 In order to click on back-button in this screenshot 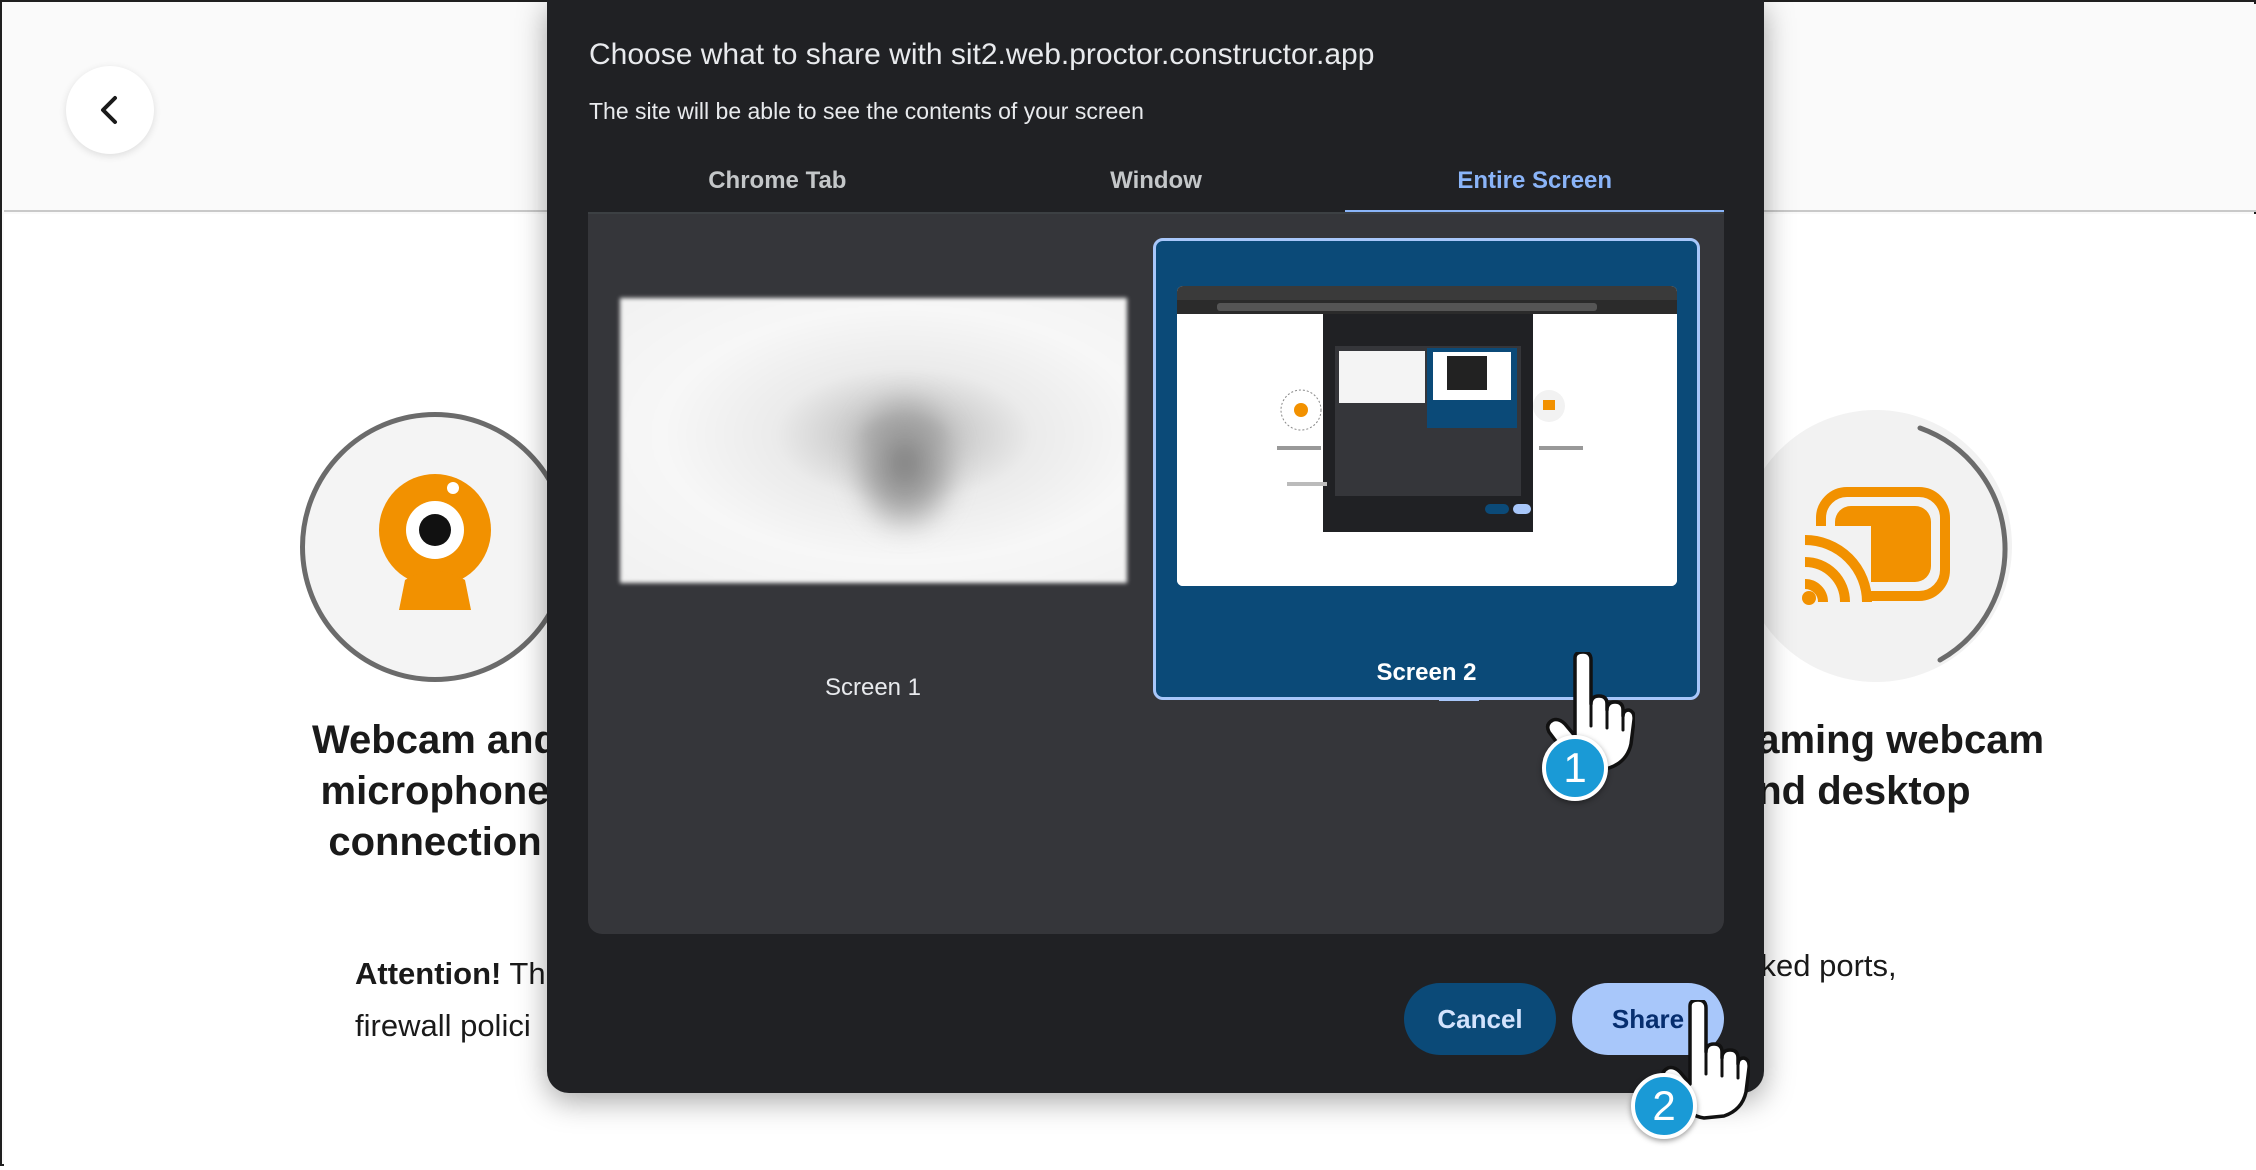, I will do `click(110, 110)`.